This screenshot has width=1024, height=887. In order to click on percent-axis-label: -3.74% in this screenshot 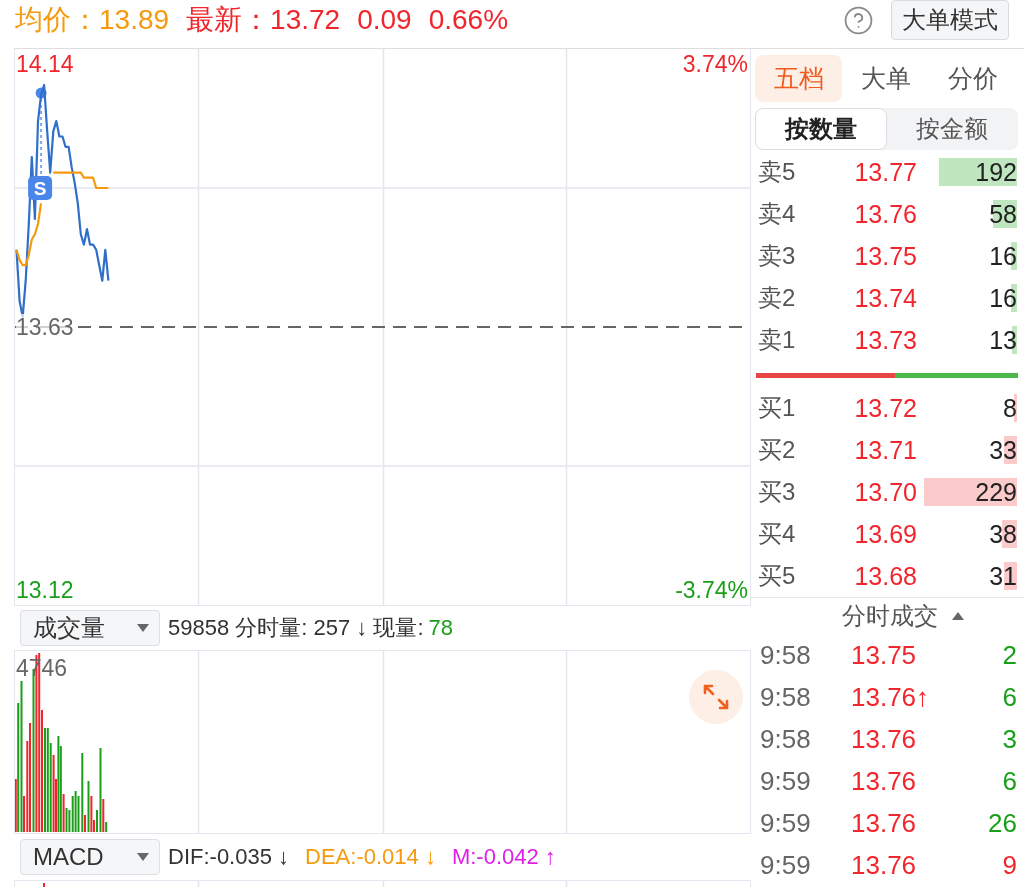, I will do `click(711, 589)`.